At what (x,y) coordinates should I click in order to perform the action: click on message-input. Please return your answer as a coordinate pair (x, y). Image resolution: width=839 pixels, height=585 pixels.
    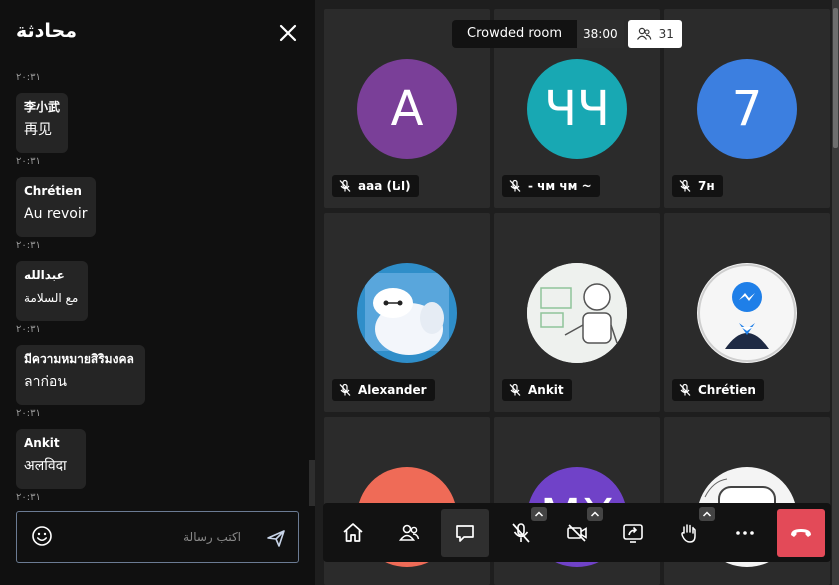
    Looking at the image, I should click on (156, 537).